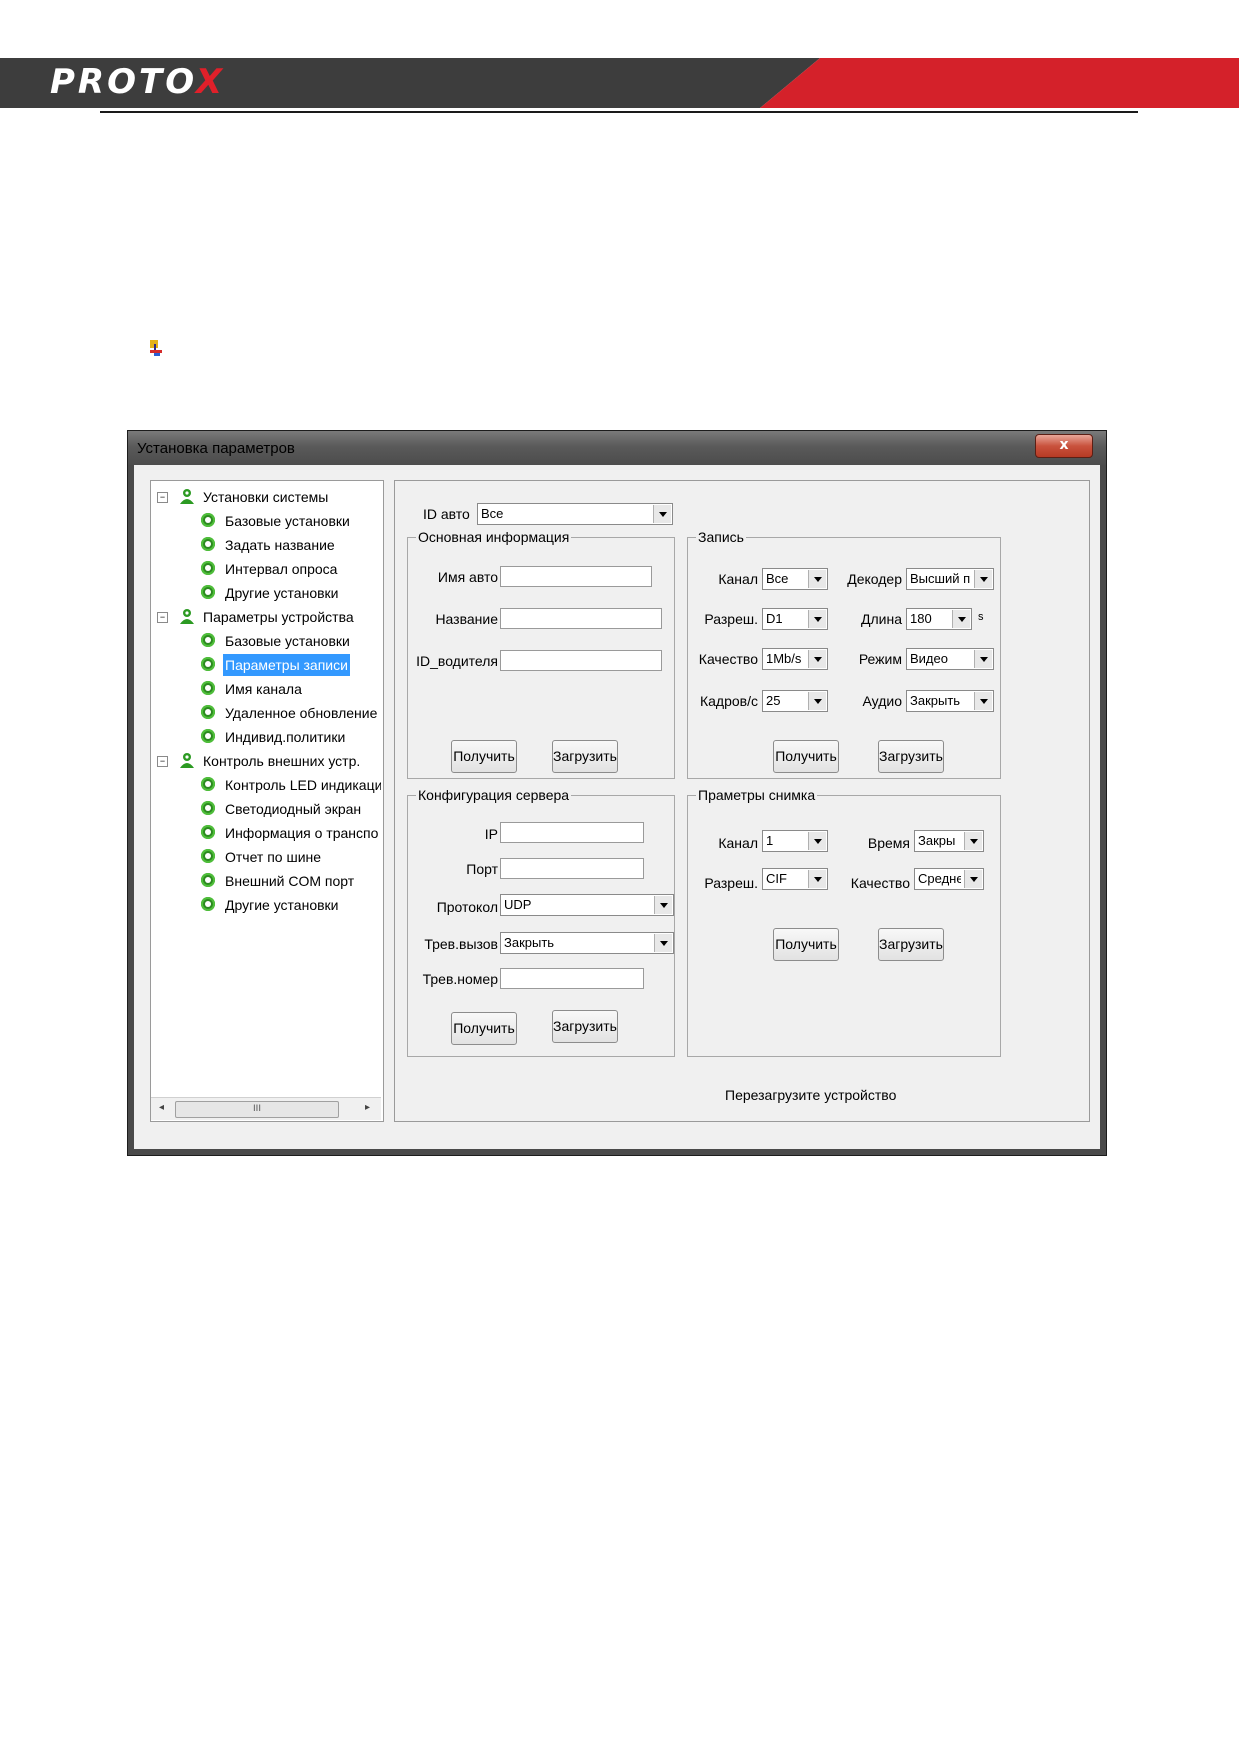  I want to click on scroll-right-icon: ▸, so click(367, 1107).